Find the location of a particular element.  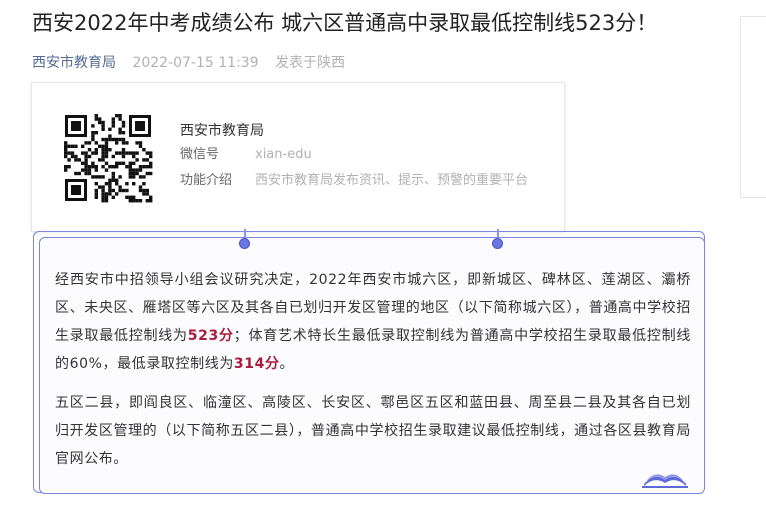

publish-date: 2022-07-15 11:39 is located at coordinates (195, 63).